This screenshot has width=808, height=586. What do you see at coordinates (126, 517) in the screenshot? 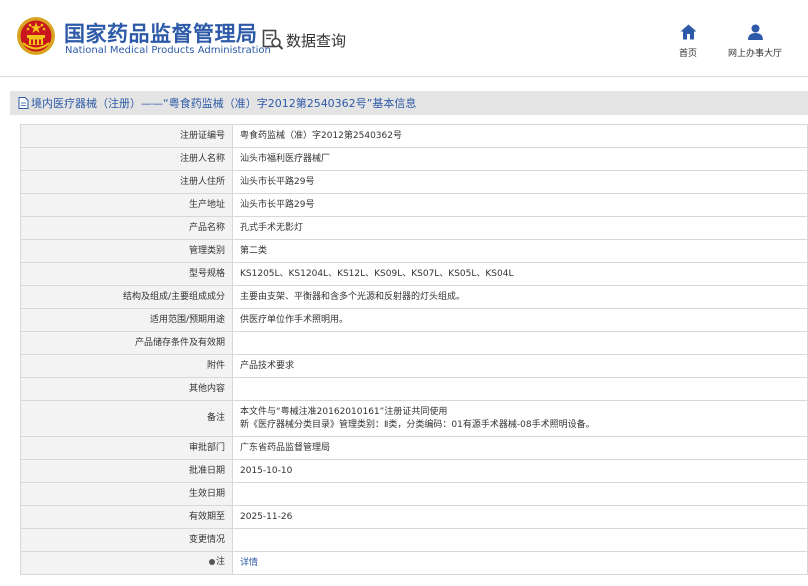
I see `field-label: 有效期至` at bounding box center [126, 517].